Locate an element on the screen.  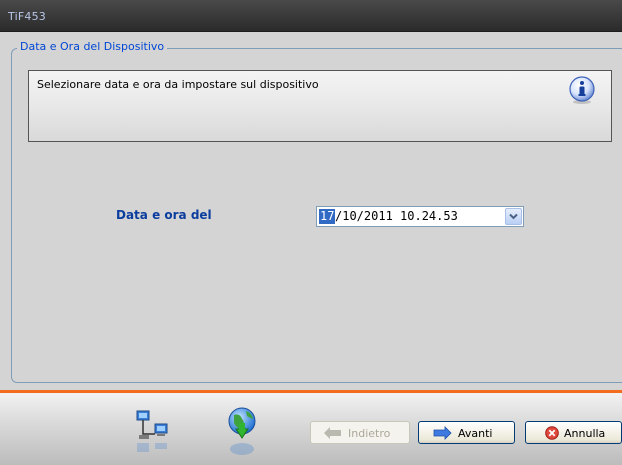
groupbox-legend: Data e Ora del Dispositivo is located at coordinates (92, 46).